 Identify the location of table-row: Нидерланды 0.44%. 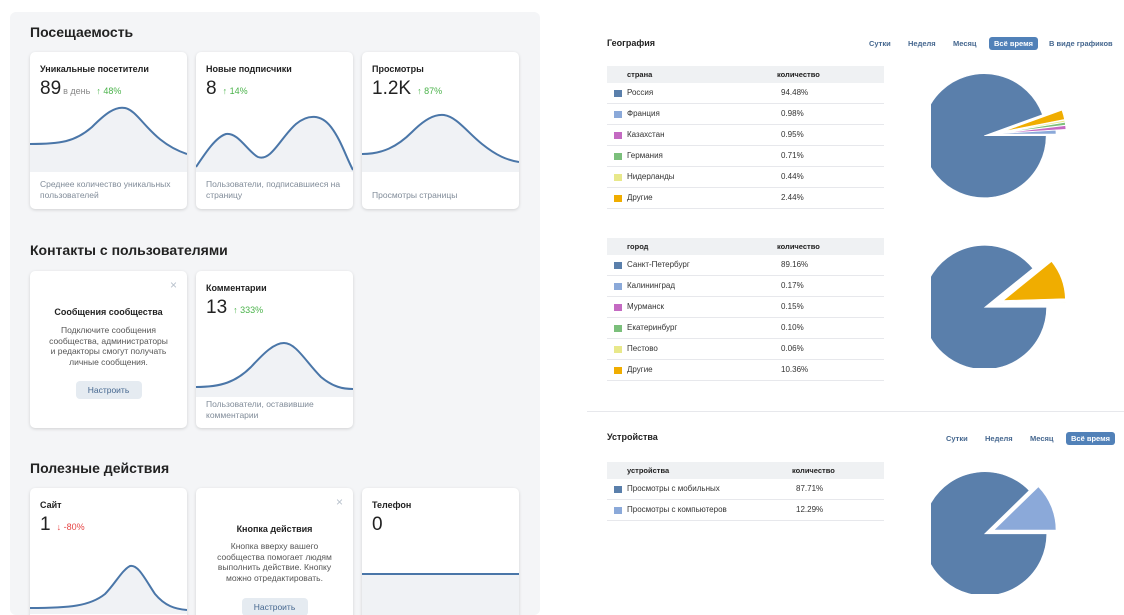
(745, 177).